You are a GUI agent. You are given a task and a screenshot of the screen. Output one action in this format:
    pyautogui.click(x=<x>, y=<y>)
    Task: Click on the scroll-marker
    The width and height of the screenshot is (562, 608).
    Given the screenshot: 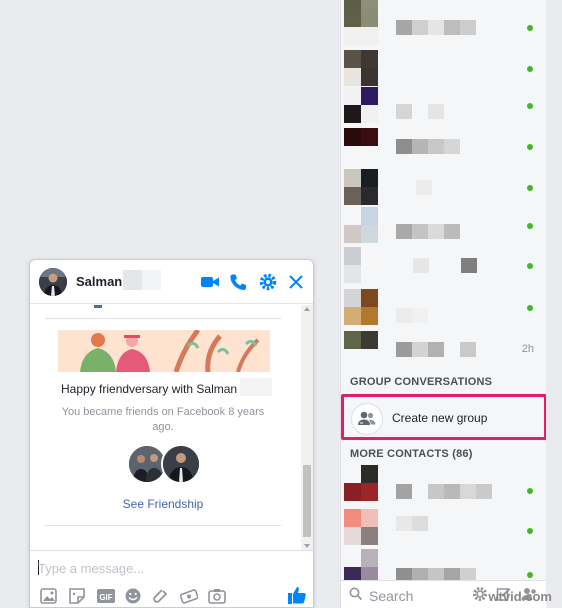 What is the action you would take?
    pyautogui.click(x=98, y=306)
    